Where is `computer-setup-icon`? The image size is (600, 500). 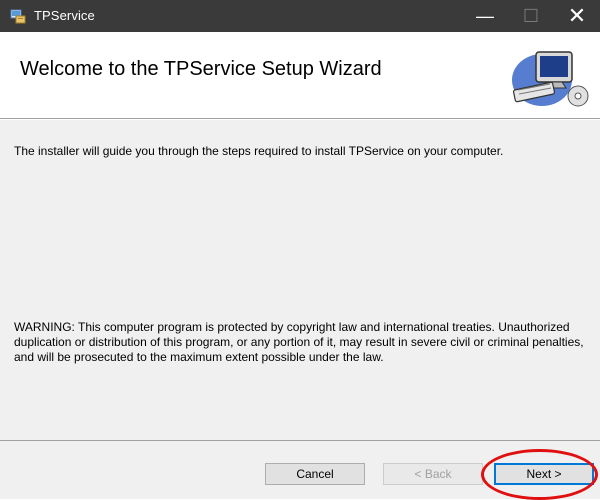 computer-setup-icon is located at coordinates (550, 79).